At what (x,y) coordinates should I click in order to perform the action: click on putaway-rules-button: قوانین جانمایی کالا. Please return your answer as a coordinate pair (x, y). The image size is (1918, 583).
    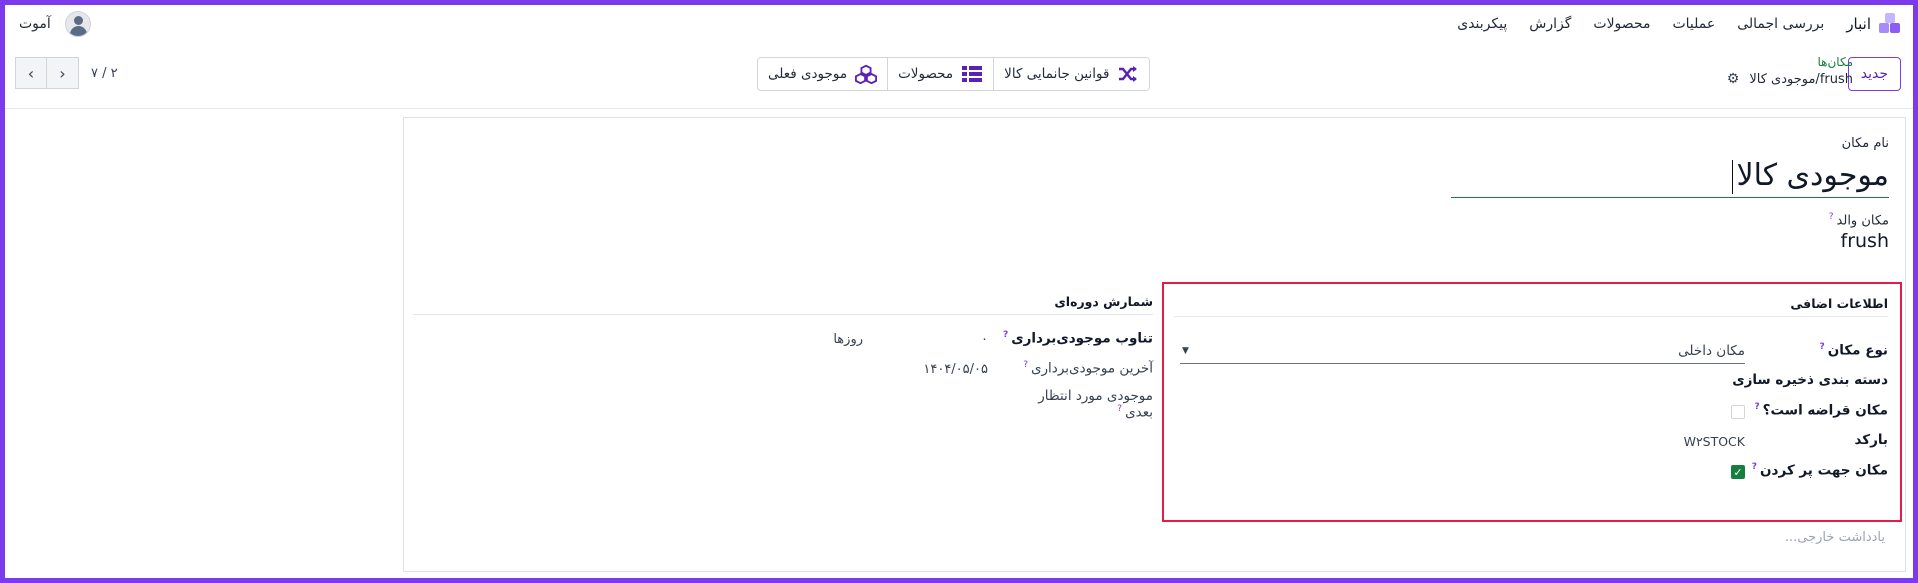
    Looking at the image, I should click on (1071, 74).